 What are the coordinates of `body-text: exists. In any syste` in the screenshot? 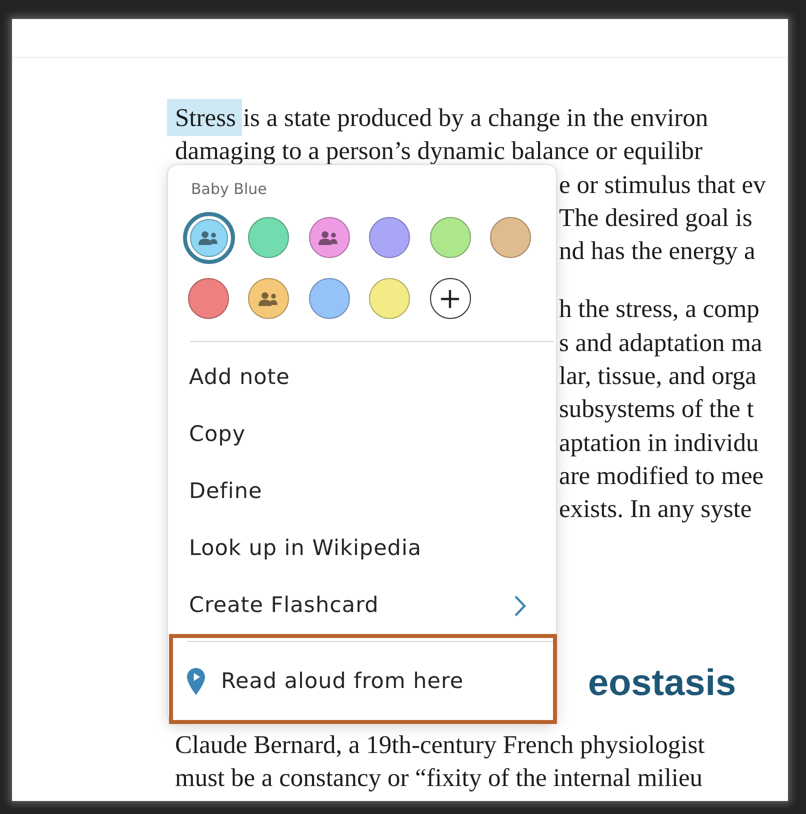 It's located at (655, 509).